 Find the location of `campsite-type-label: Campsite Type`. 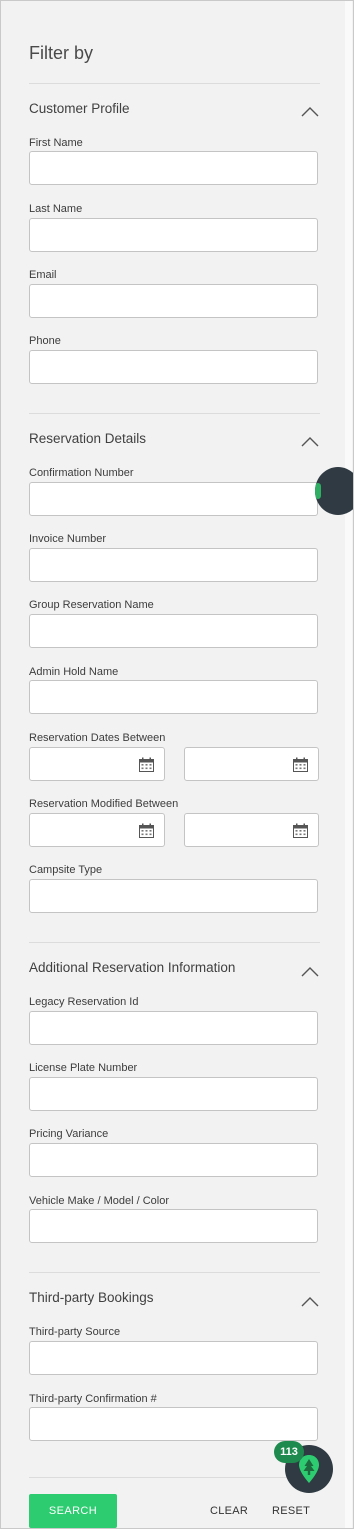

campsite-type-label: Campsite Type is located at coordinates (66, 870).